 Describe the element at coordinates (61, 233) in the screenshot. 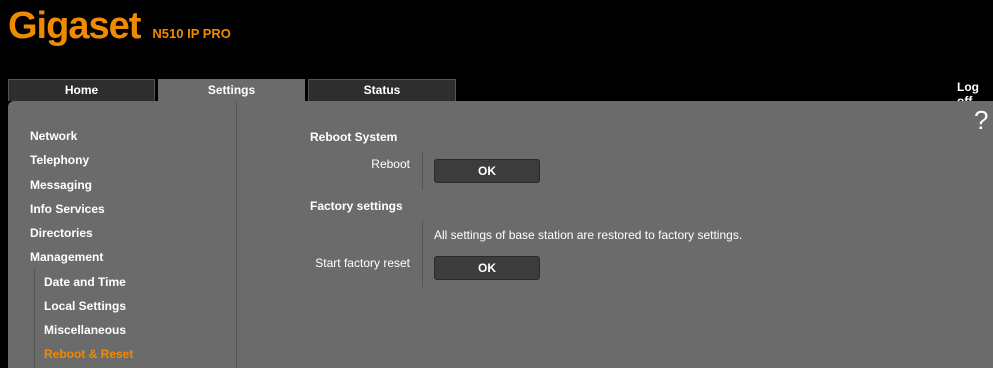

I see `sidebar-item-directories: Directories` at that location.